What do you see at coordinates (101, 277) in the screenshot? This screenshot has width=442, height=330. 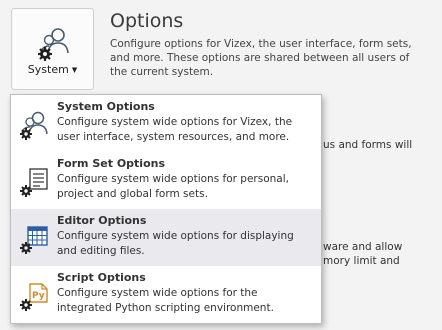 I see `menu-item-title: Script Options` at bounding box center [101, 277].